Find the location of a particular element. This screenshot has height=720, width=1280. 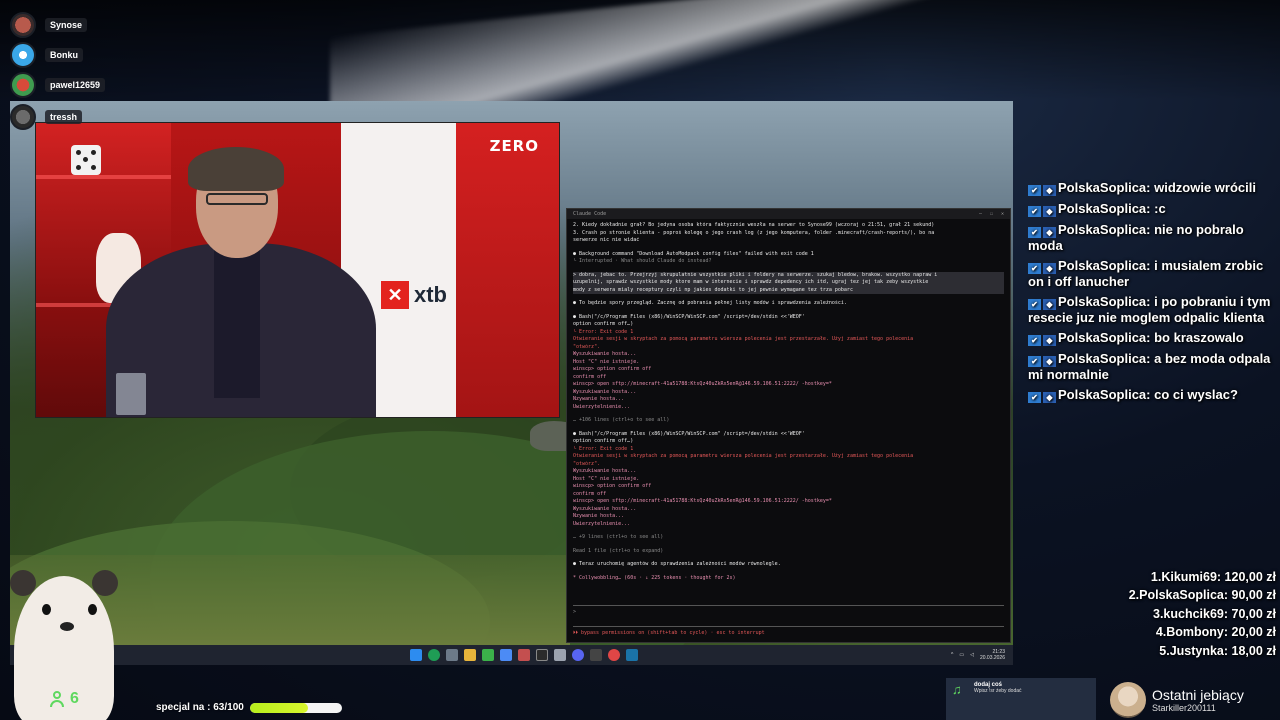

chat-message: ✔ ◆ PolskaSoplica: bo kraszowalo is located at coordinates (1153, 338).